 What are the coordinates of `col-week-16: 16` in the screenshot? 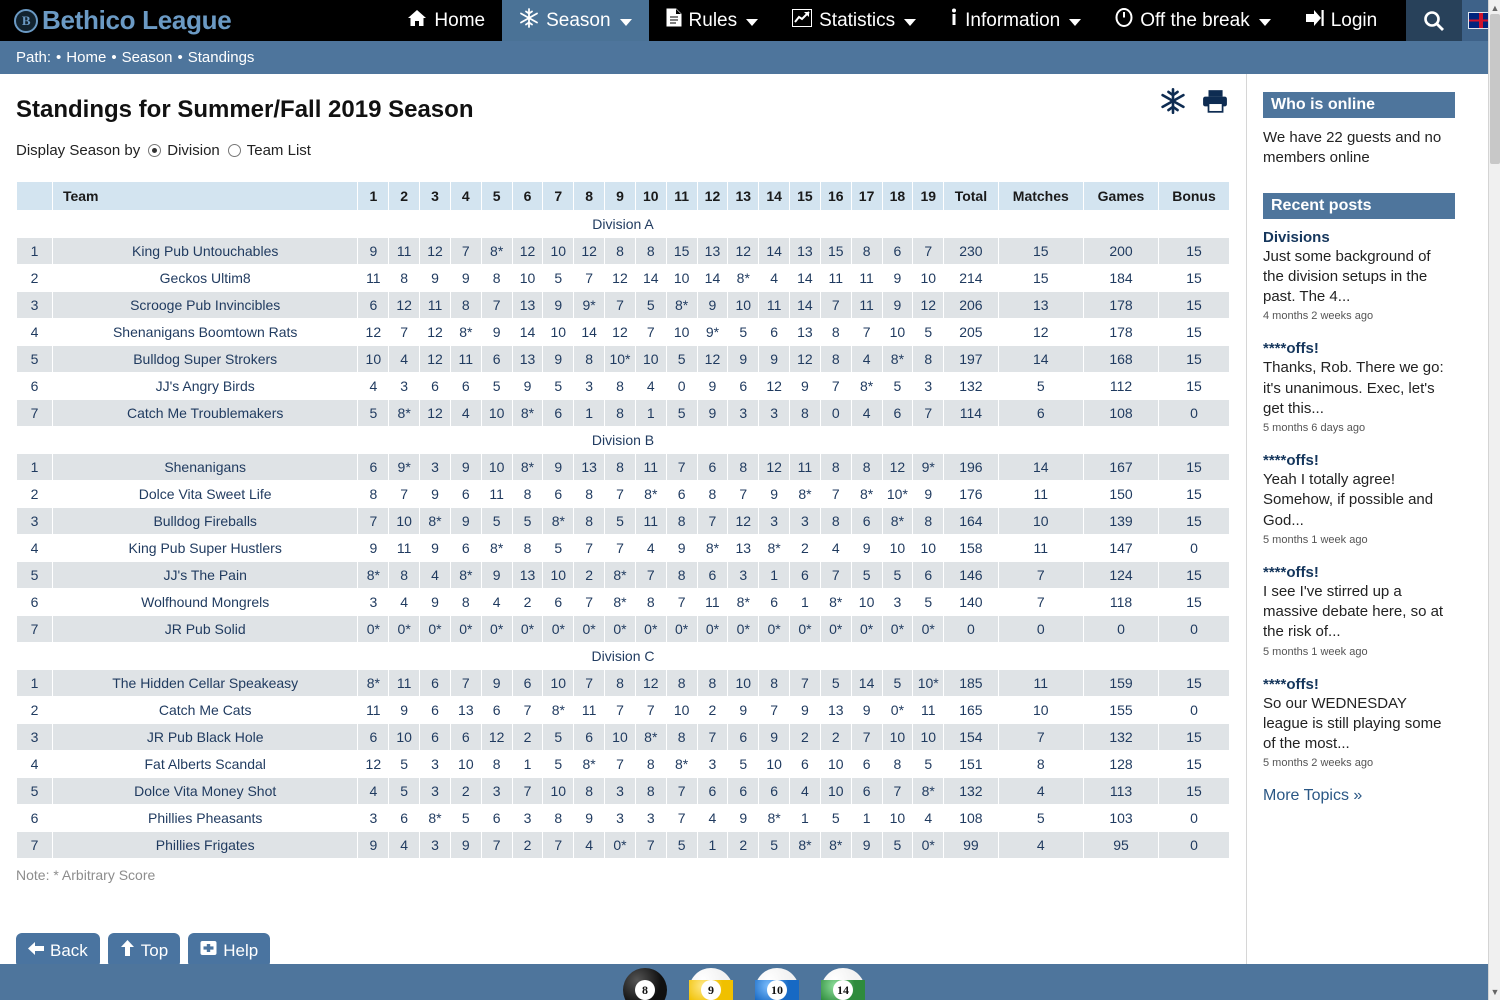 It's located at (835, 196).